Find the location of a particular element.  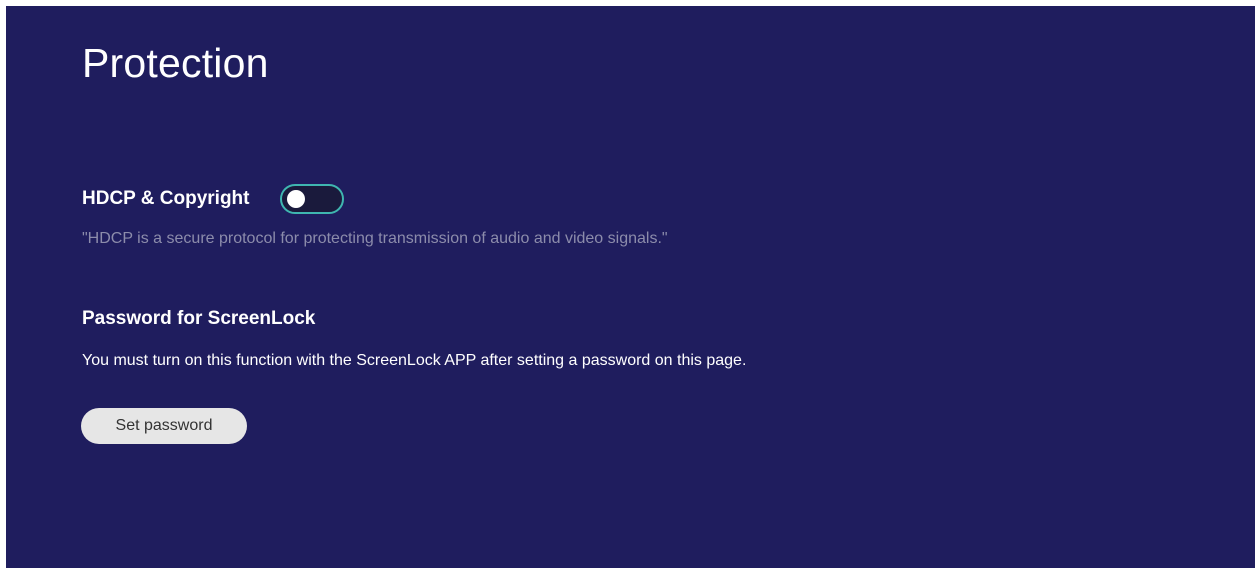

hdcp-setting-row: HDCP & Copyright is located at coordinates (213, 199).